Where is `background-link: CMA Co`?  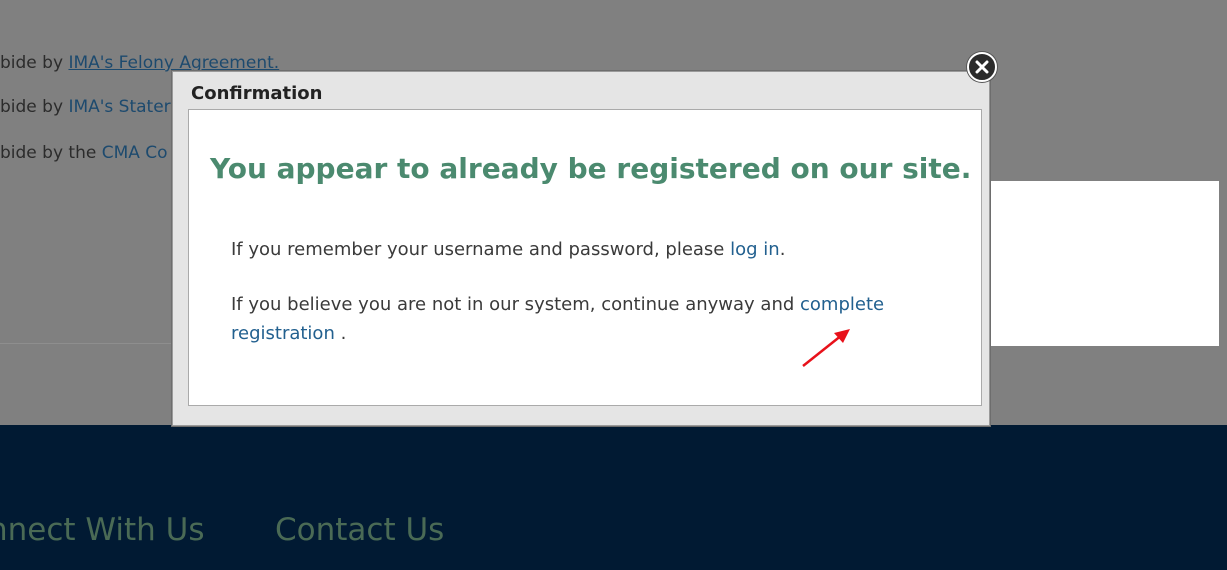
background-link: CMA Co is located at coordinates (135, 153).